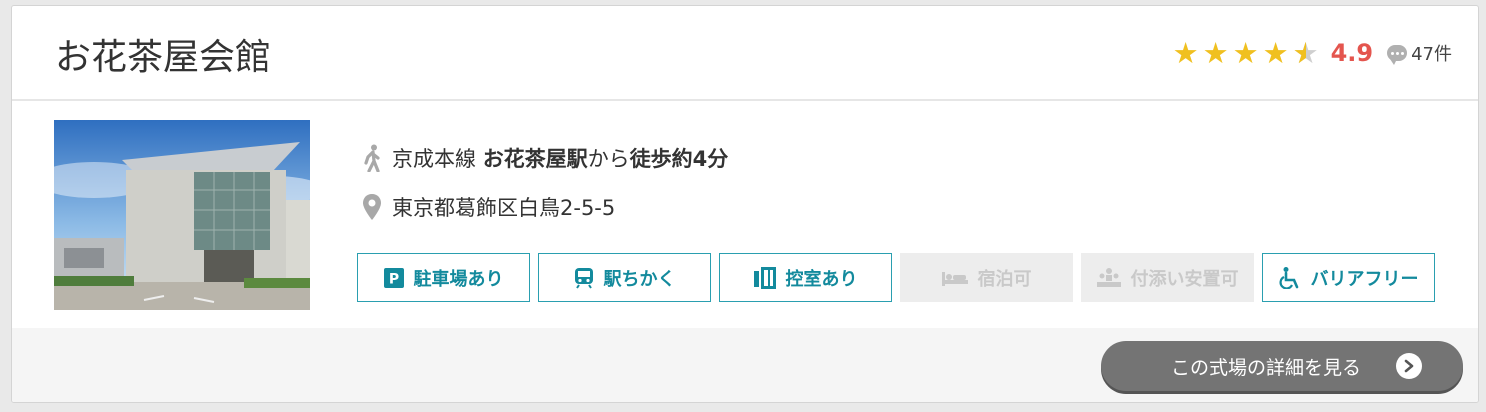  What do you see at coordinates (954, 278) in the screenshot?
I see `bed-icon` at bounding box center [954, 278].